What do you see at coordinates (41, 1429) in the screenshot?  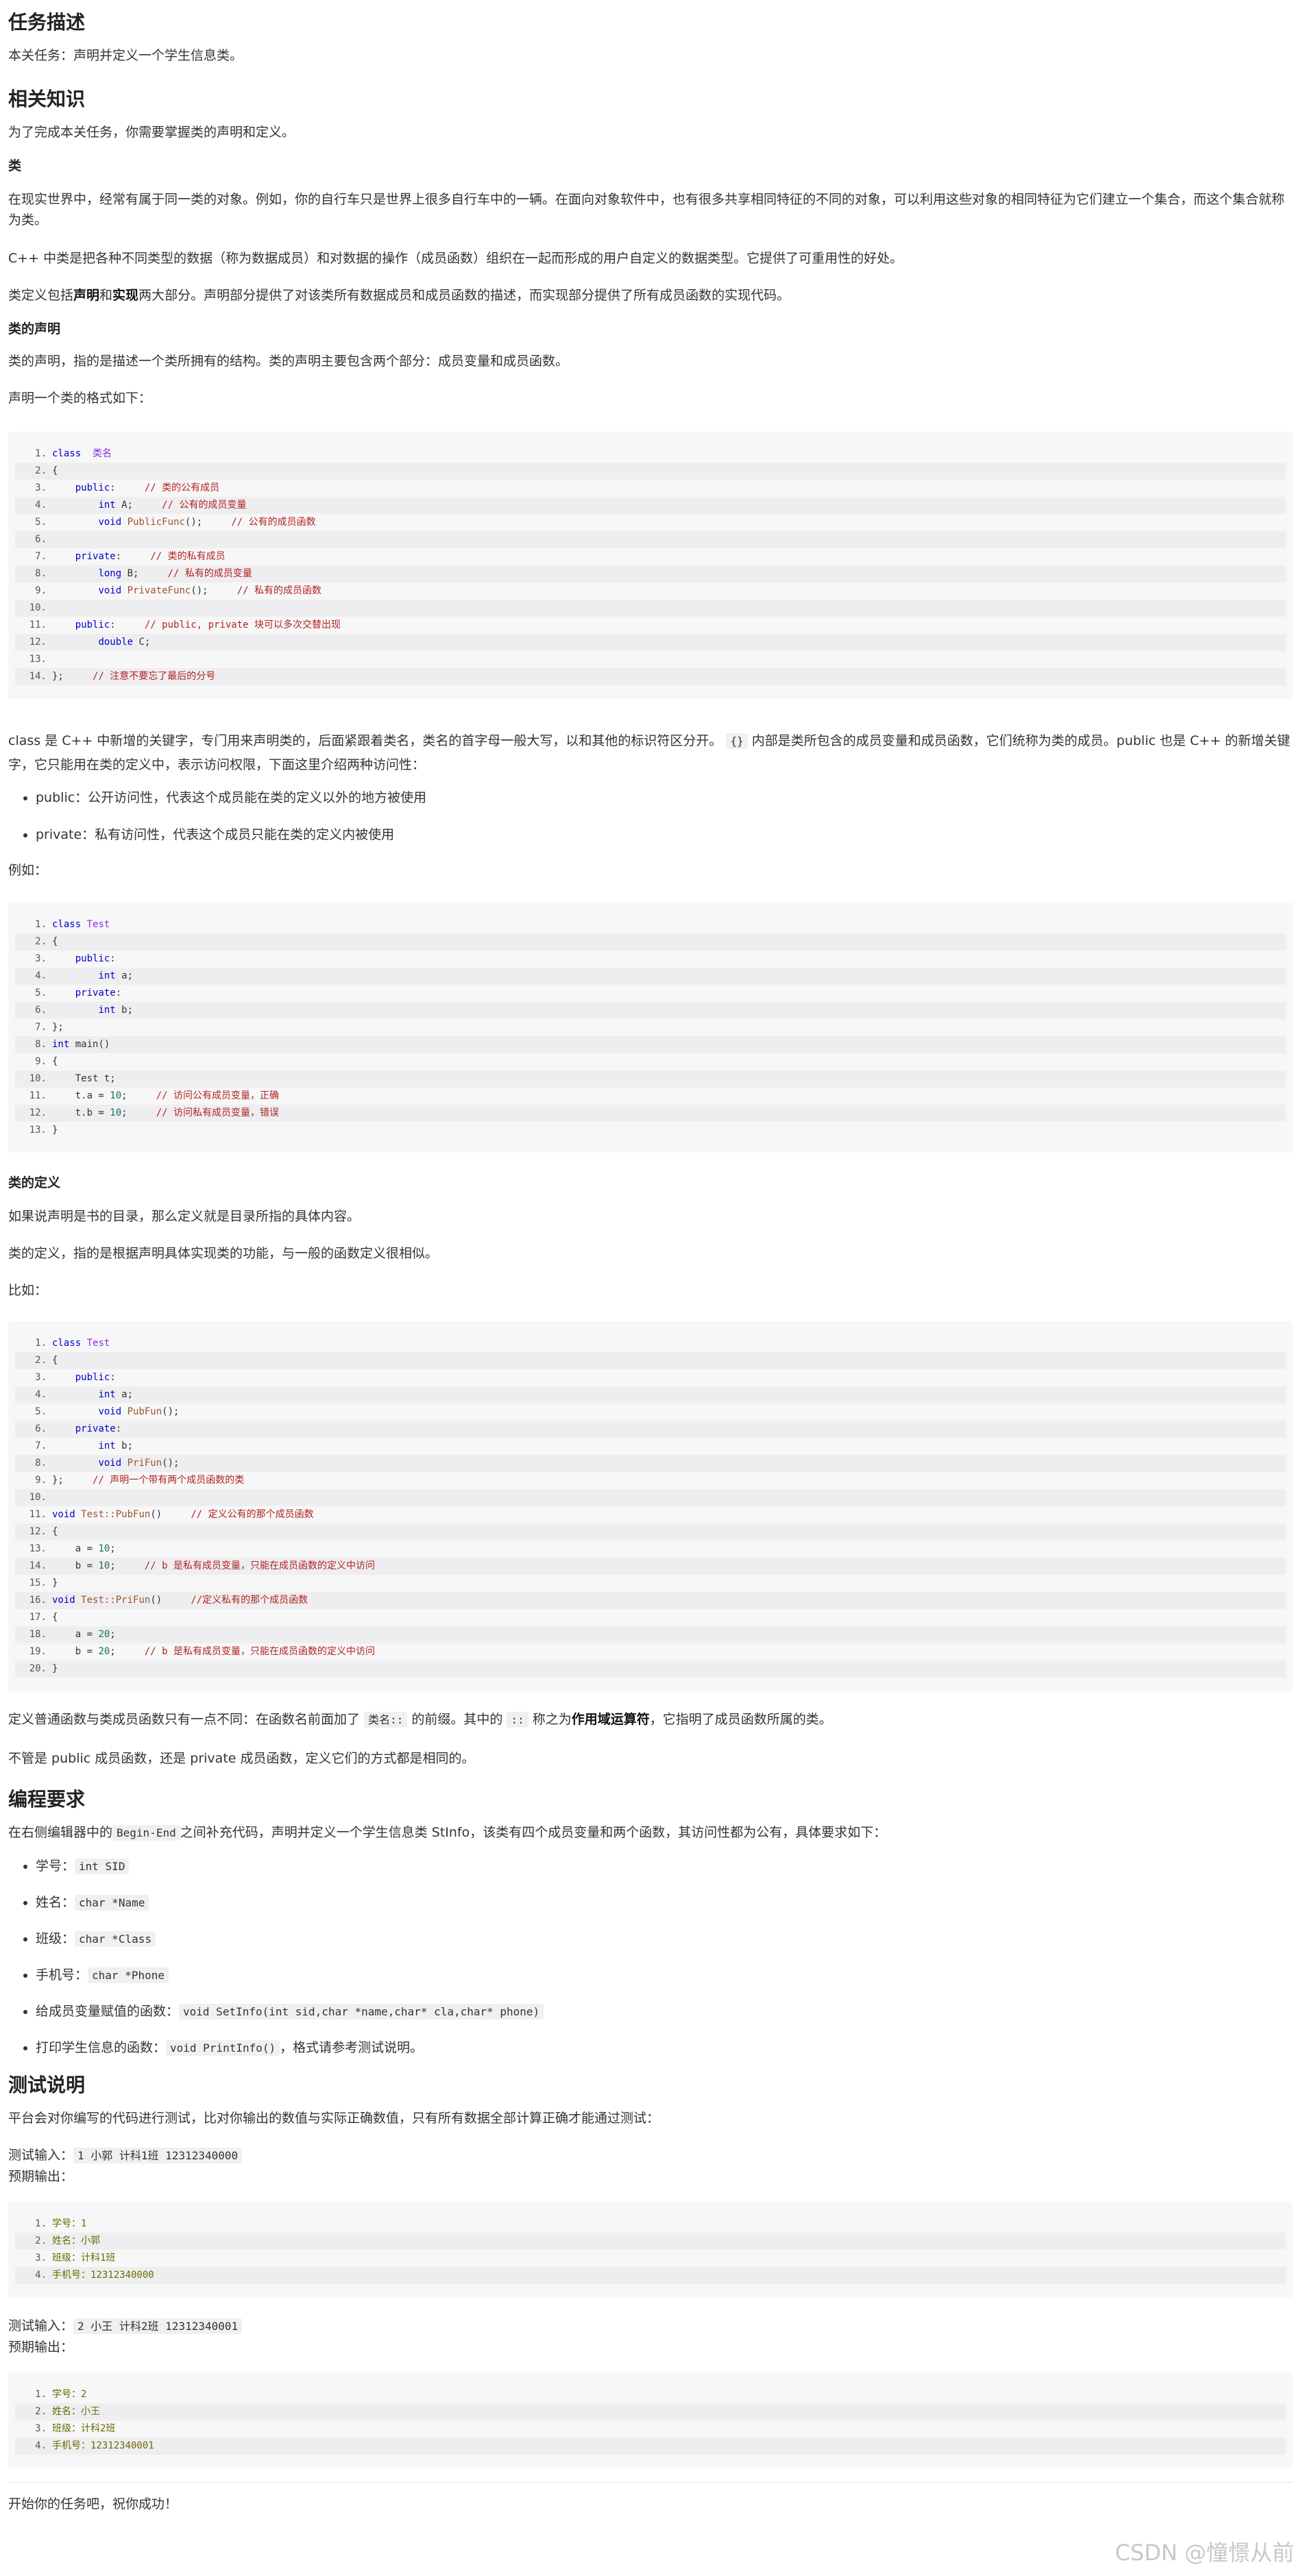 I see `line-number: 6.` at bounding box center [41, 1429].